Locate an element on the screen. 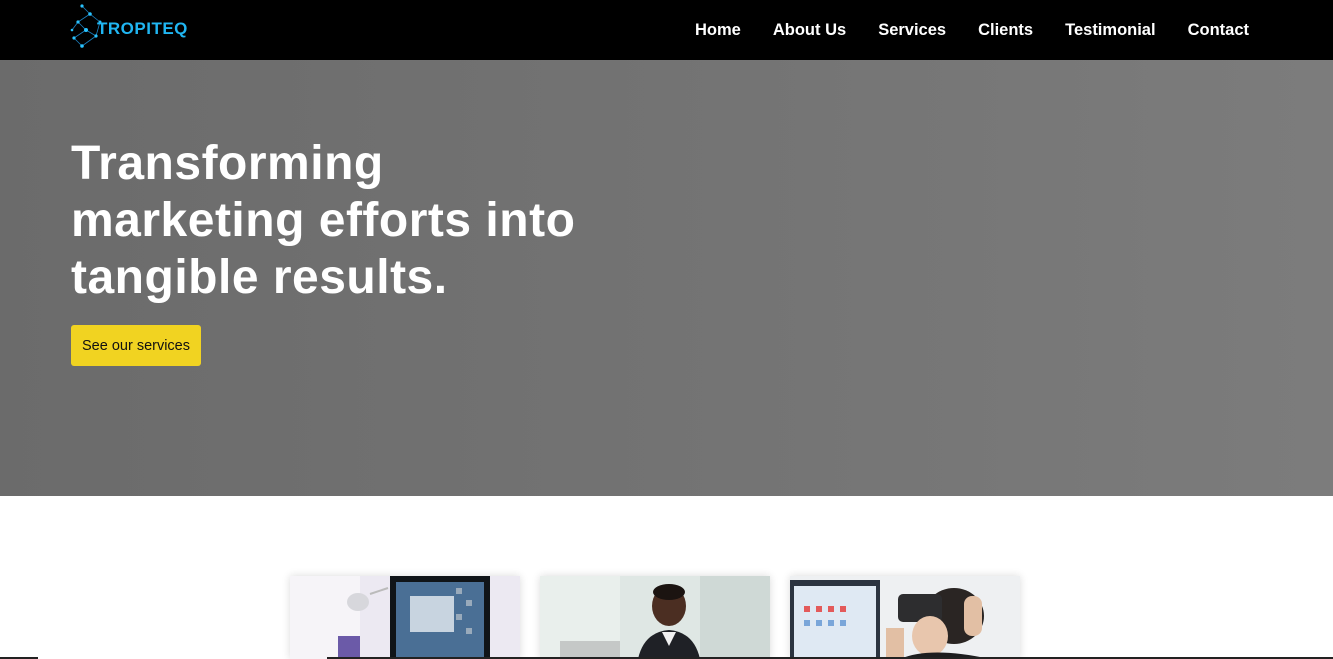 This screenshot has width=1333, height=659. vr-headset-image is located at coordinates (905, 617).